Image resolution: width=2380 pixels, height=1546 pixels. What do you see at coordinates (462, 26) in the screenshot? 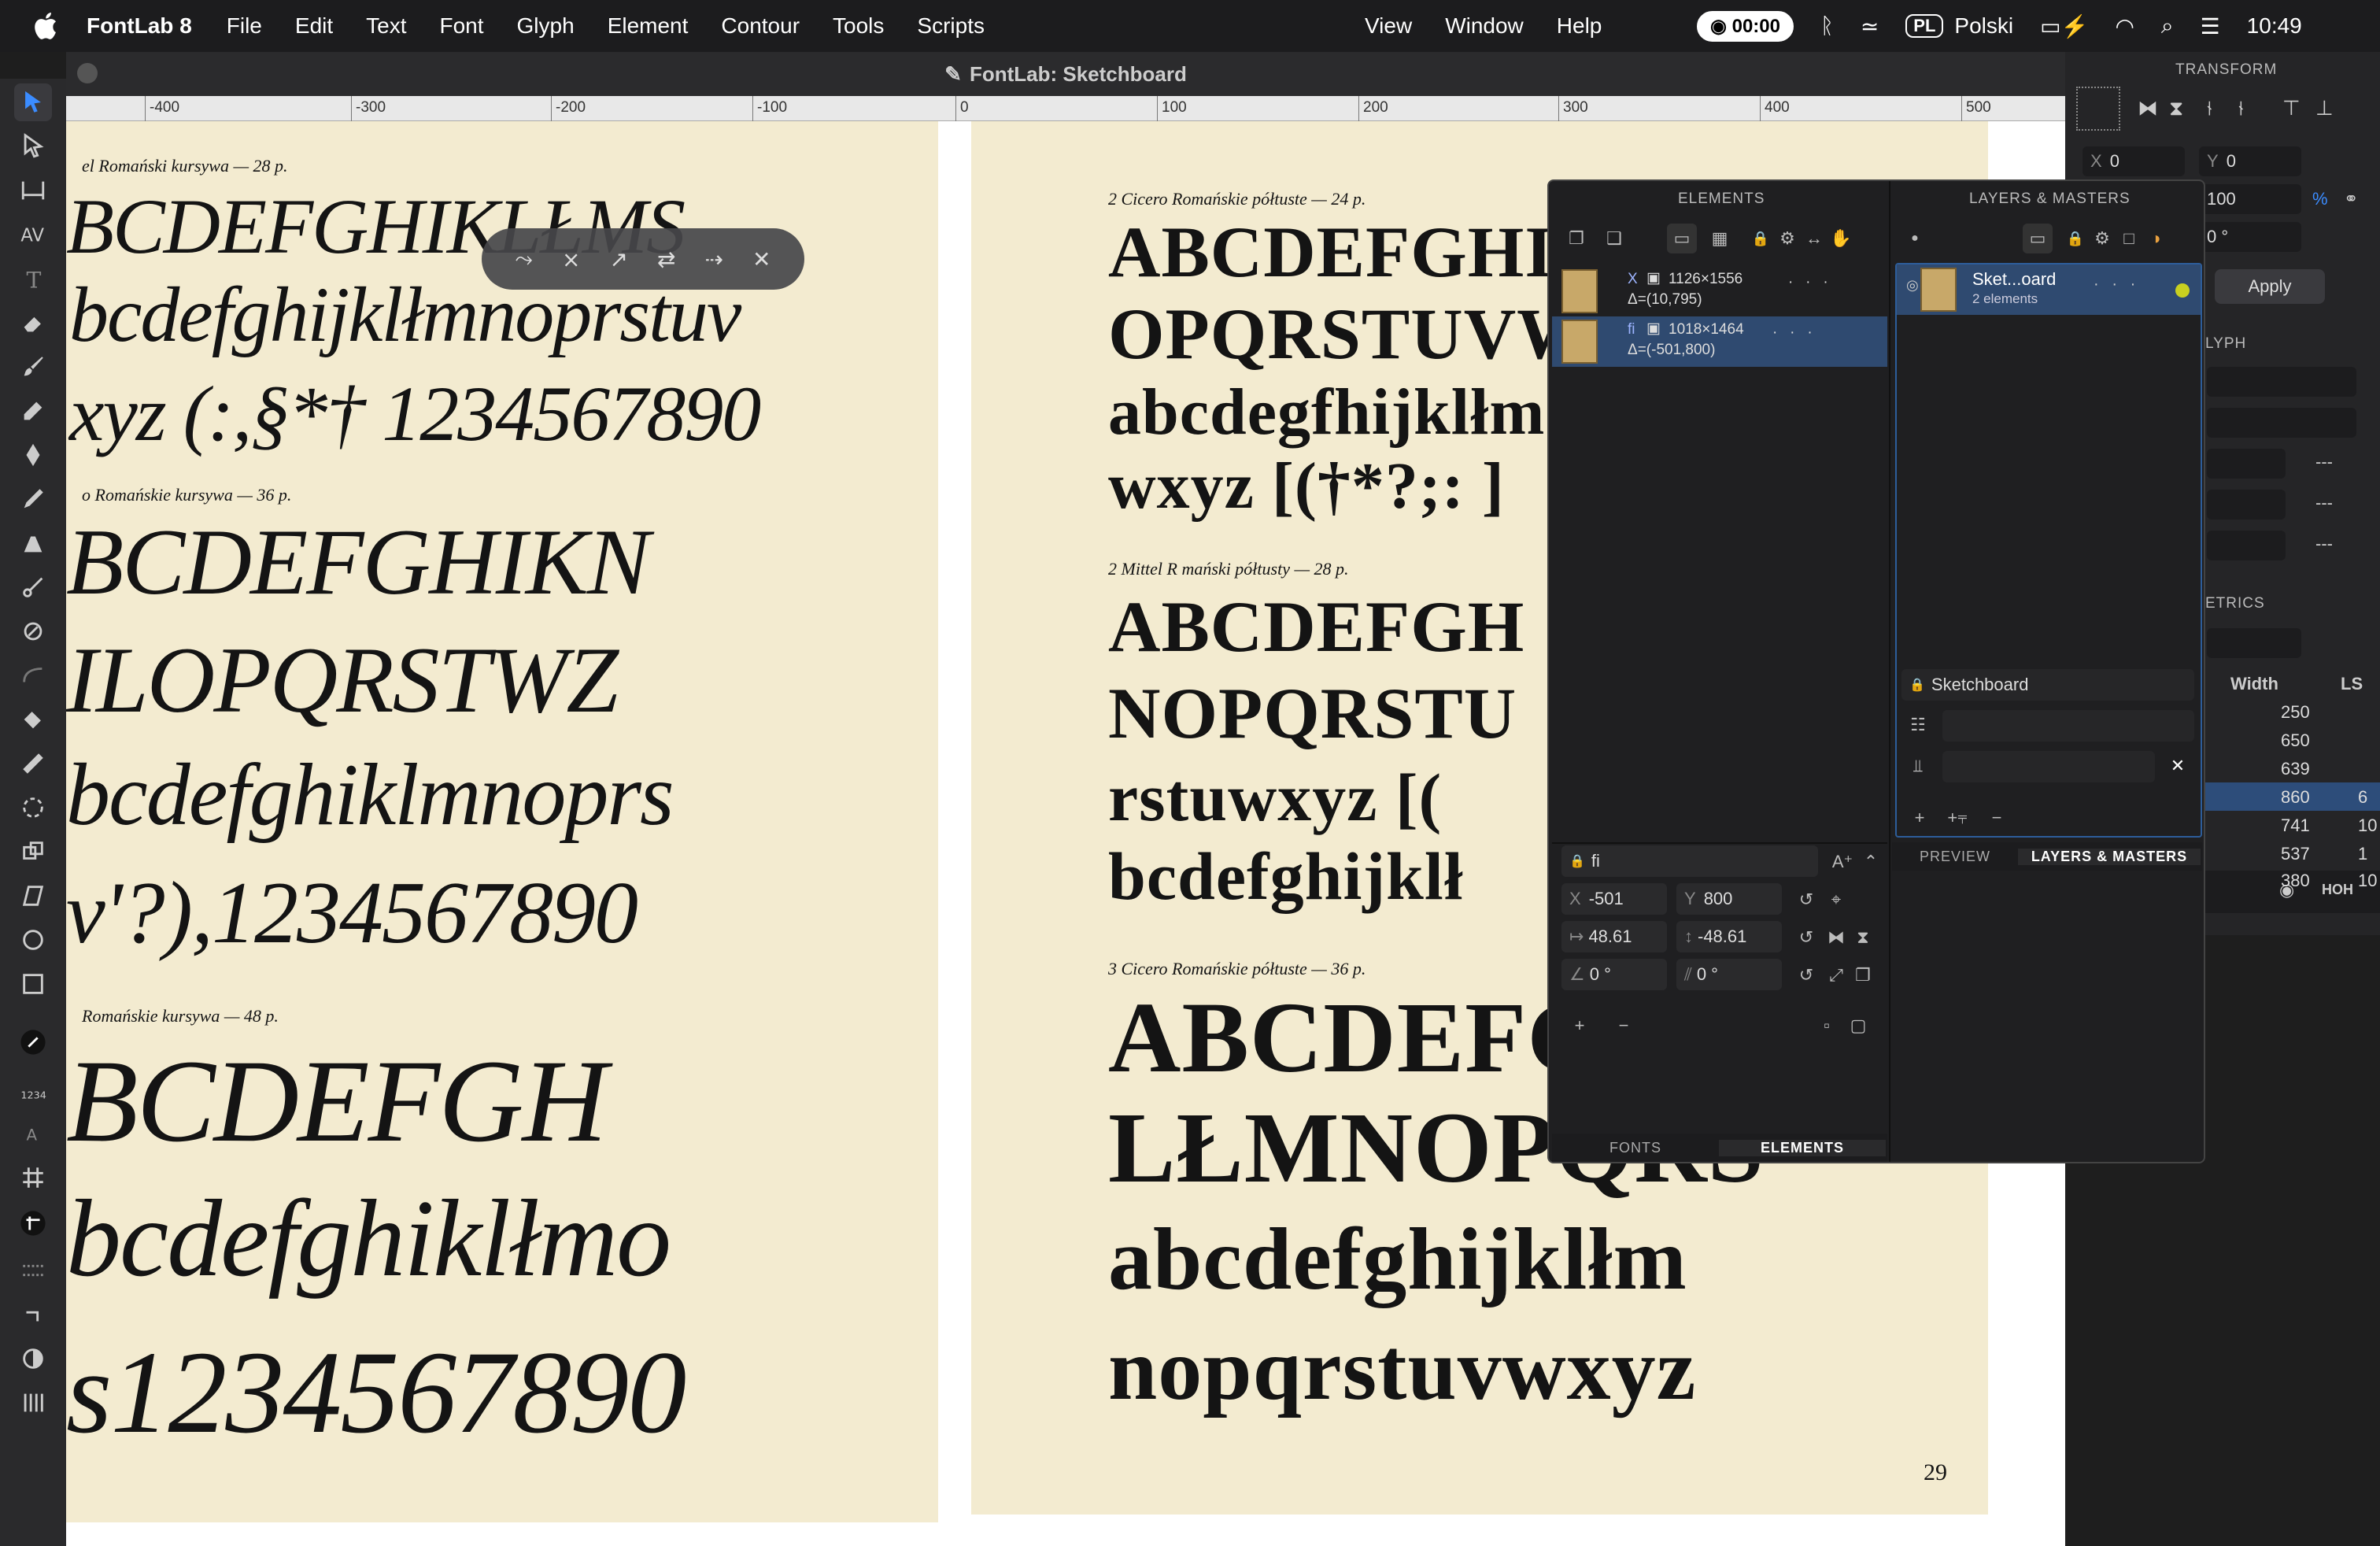
I see `menu-font: Font` at bounding box center [462, 26].